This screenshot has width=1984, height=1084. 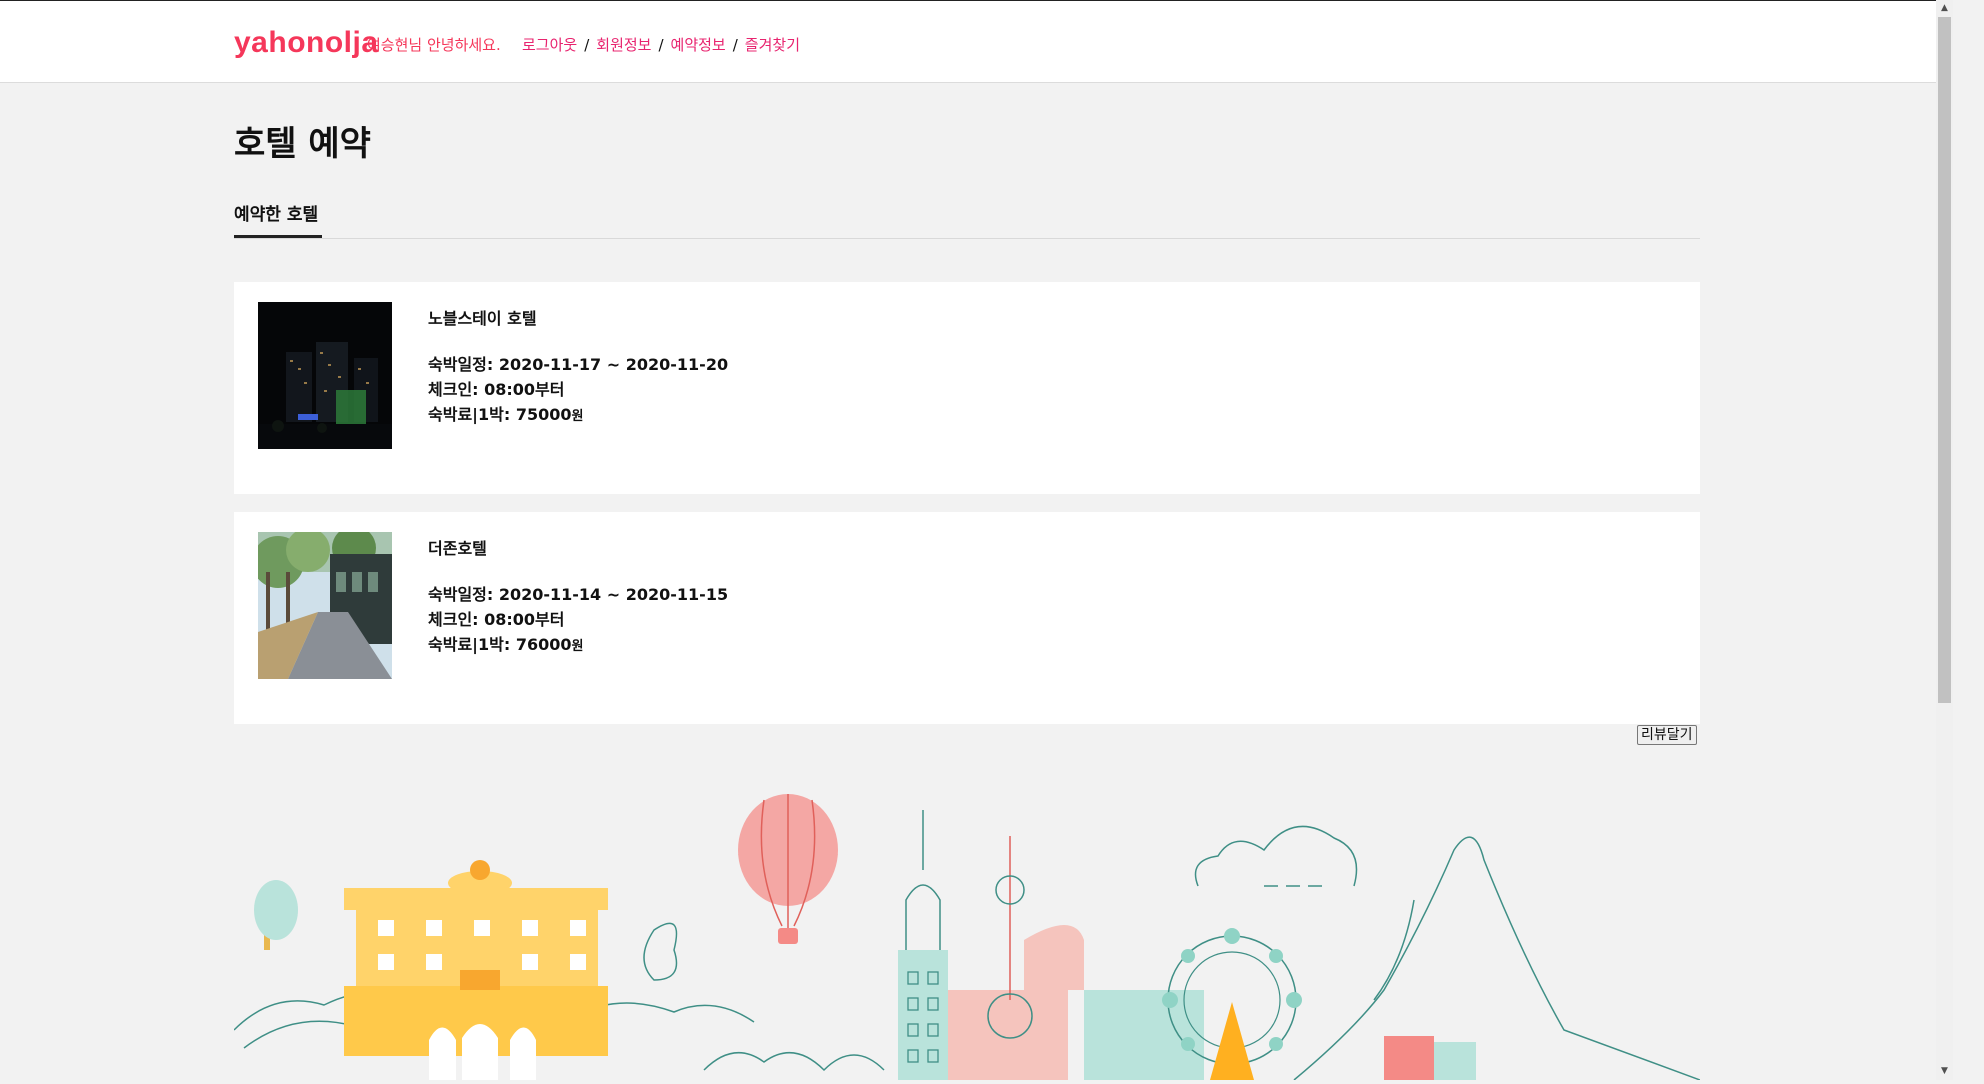 What do you see at coordinates (302, 144) in the screenshot?
I see `page-title: 호텔 예약` at bounding box center [302, 144].